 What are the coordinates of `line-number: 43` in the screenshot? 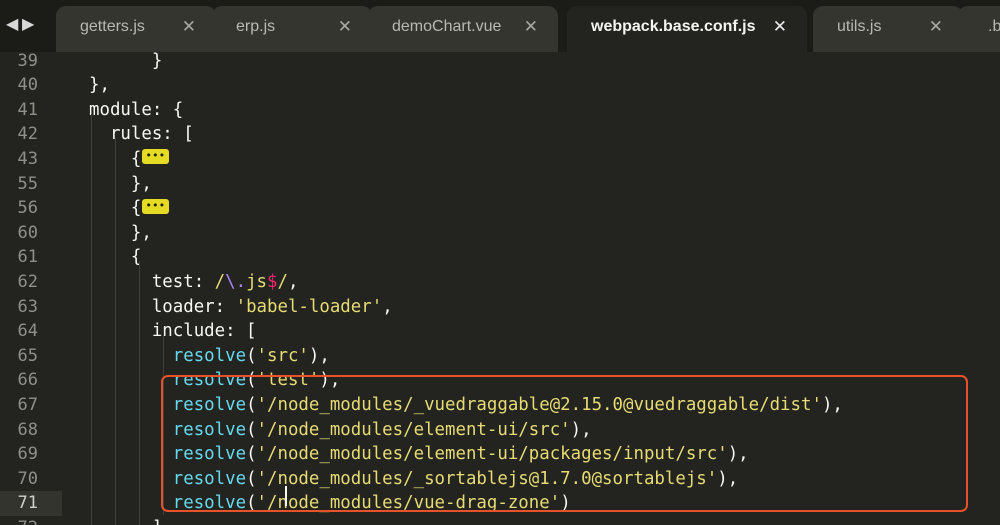 It's located at (31, 159).